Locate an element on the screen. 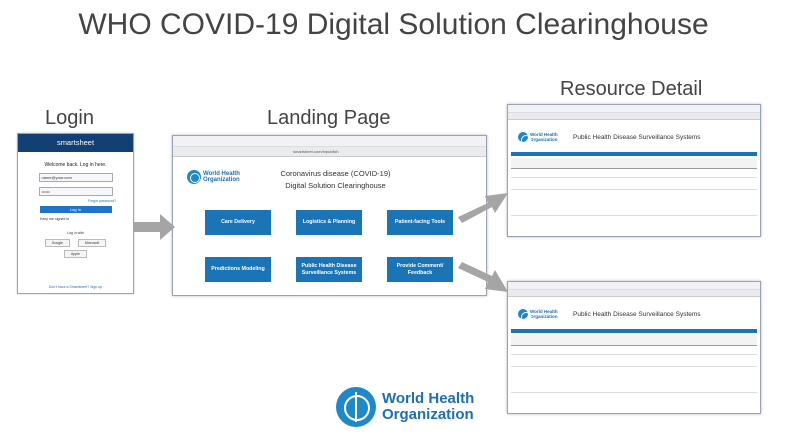 The width and height of the screenshot is (787, 436). tile-patient-facing-tools: Patient-facing Tools is located at coordinates (420, 222).